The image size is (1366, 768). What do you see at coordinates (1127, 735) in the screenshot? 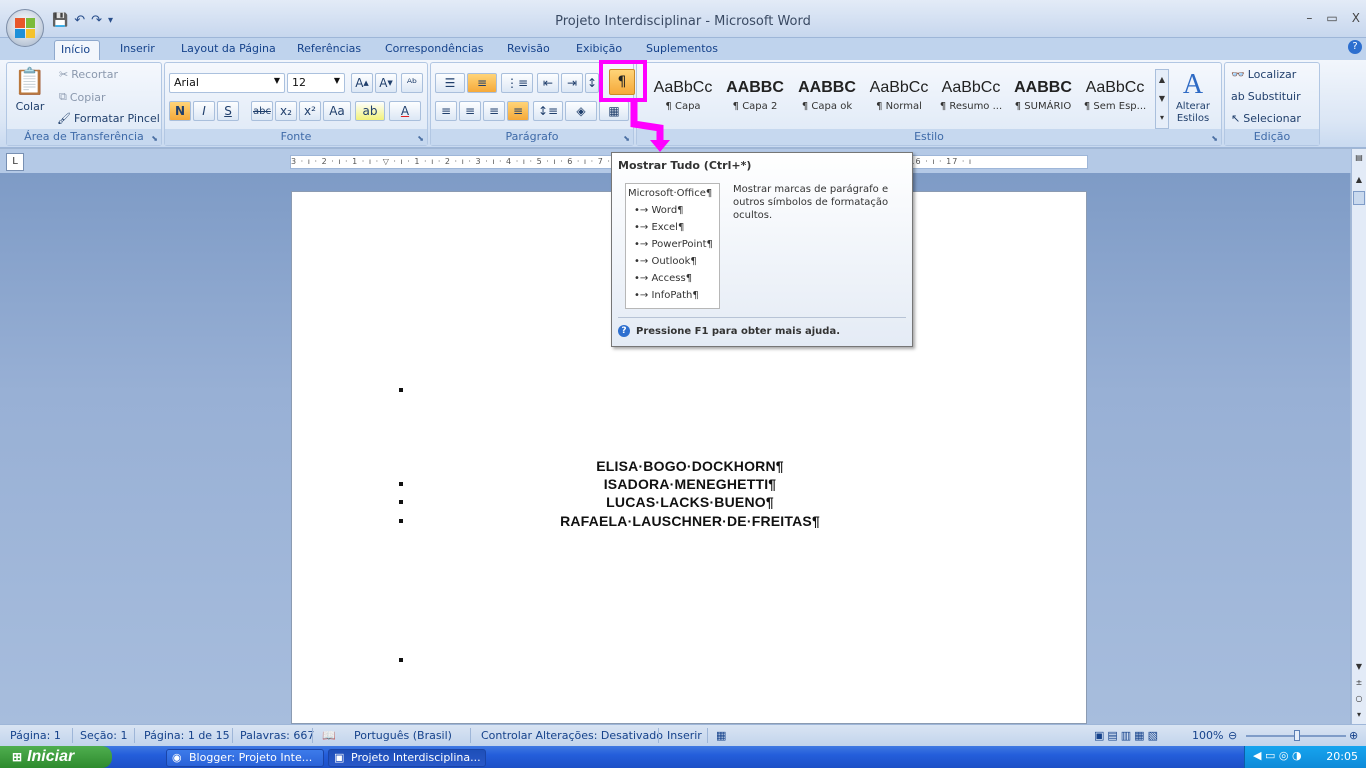
I see `view-buttons: ▣▤▥▦▧` at bounding box center [1127, 735].